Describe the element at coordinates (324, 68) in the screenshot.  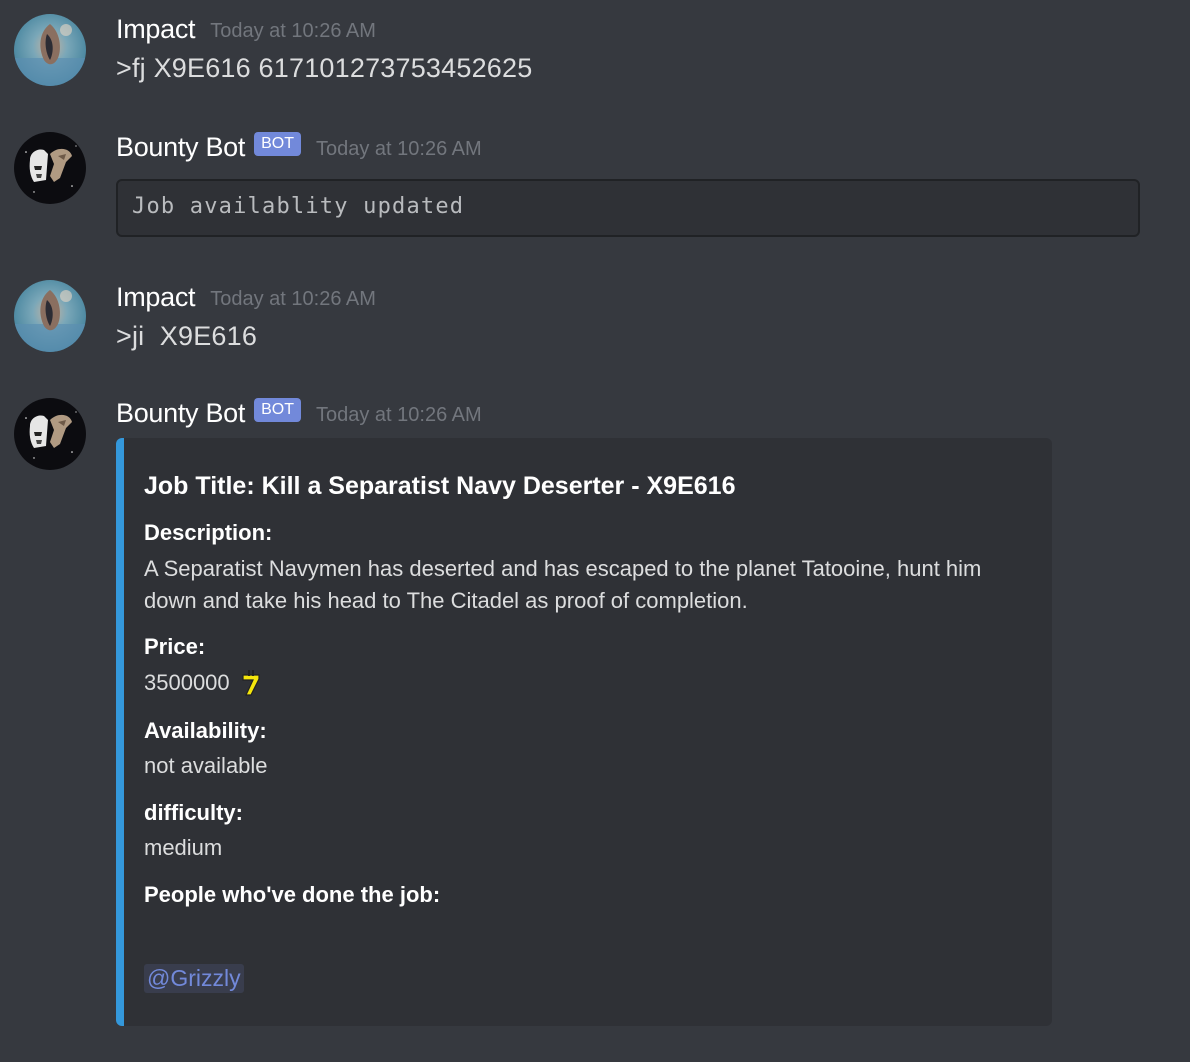
I see `message-content: >fj X9E616 617101273753452625` at that location.